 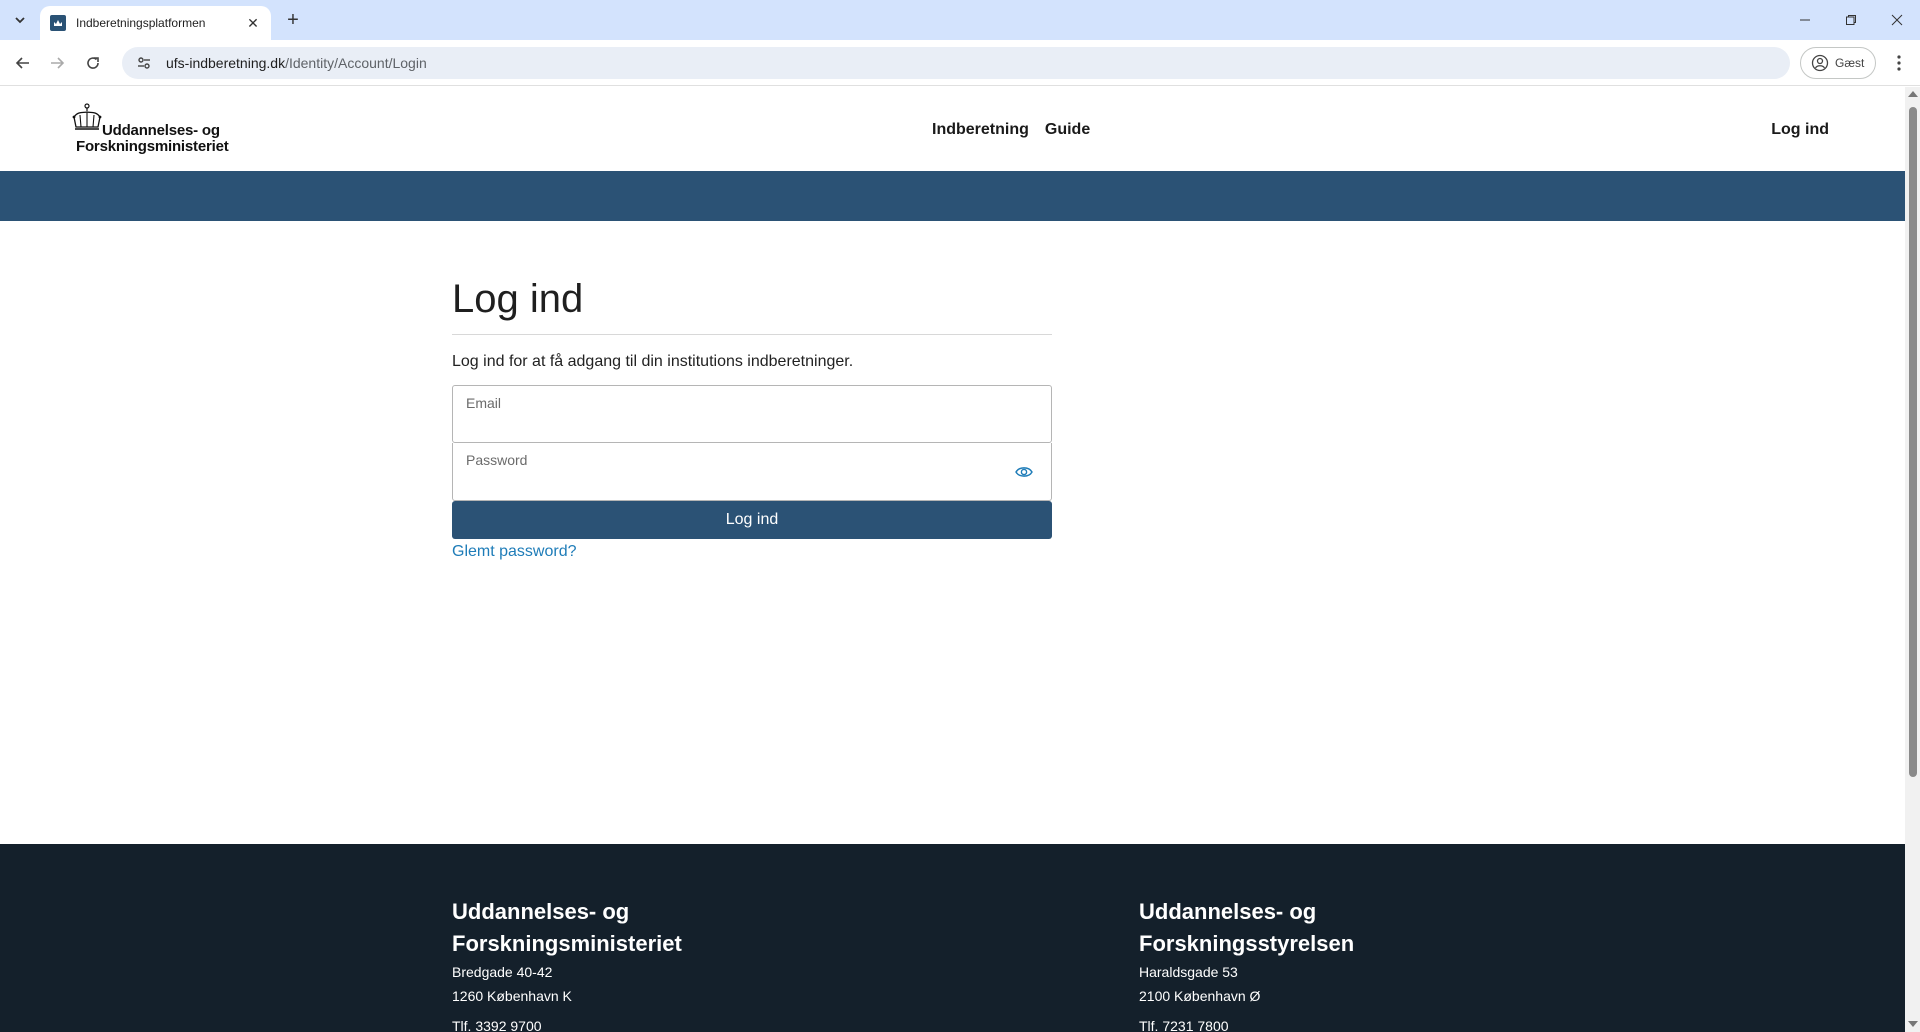 What do you see at coordinates (1800, 130) in the screenshot?
I see `header-login-link: Log ind` at bounding box center [1800, 130].